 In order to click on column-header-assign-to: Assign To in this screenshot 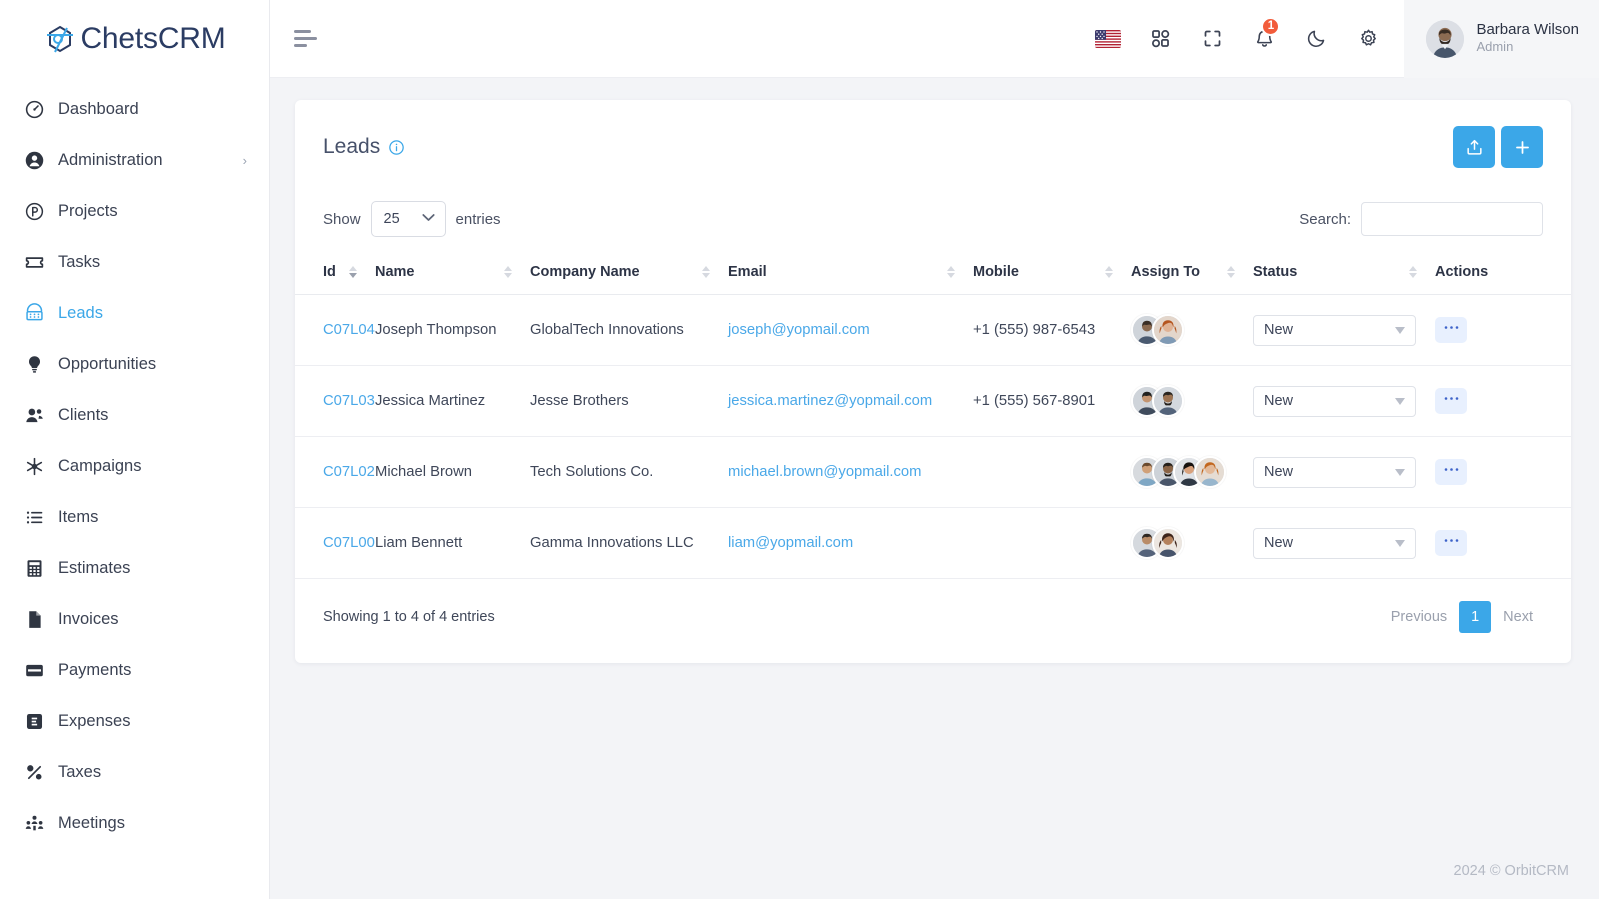, I will do `click(1192, 272)`.